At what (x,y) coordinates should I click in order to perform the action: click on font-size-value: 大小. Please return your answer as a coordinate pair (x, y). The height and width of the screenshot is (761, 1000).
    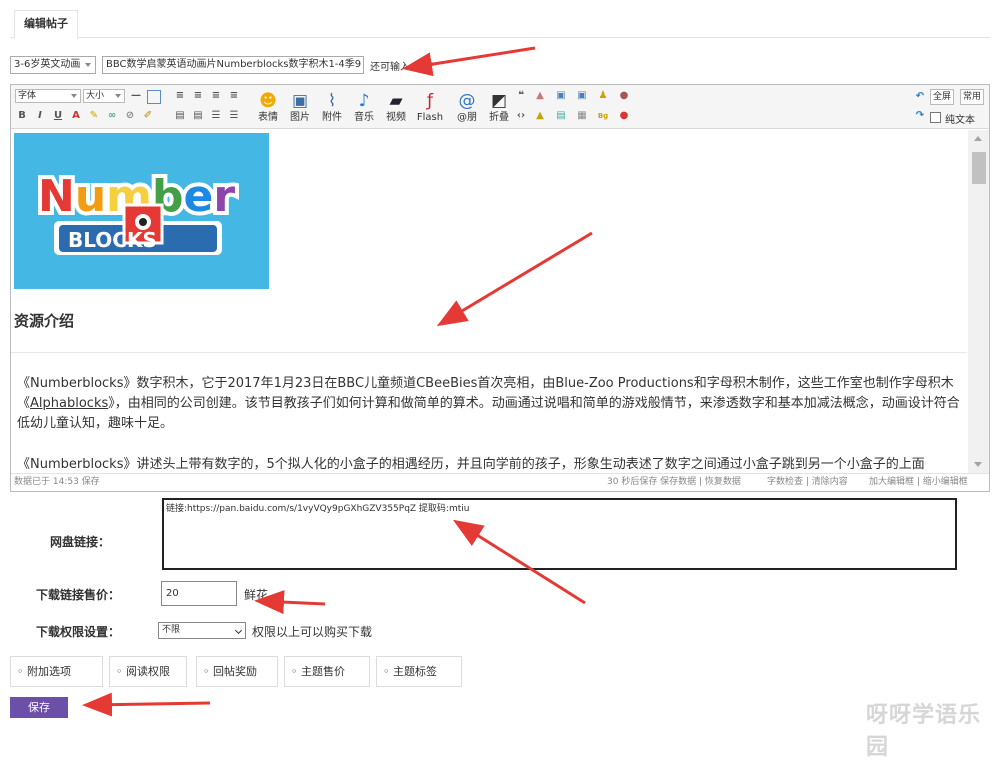
    Looking at the image, I should click on (95, 96).